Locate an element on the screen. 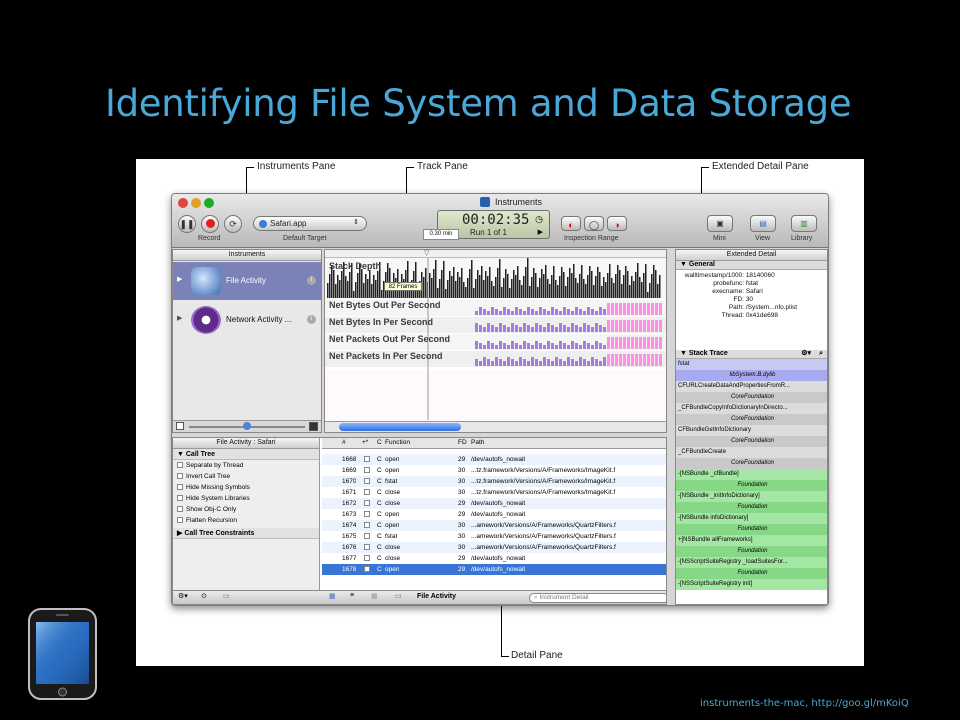  inspection-clear-button: ◯ is located at coordinates (594, 223).